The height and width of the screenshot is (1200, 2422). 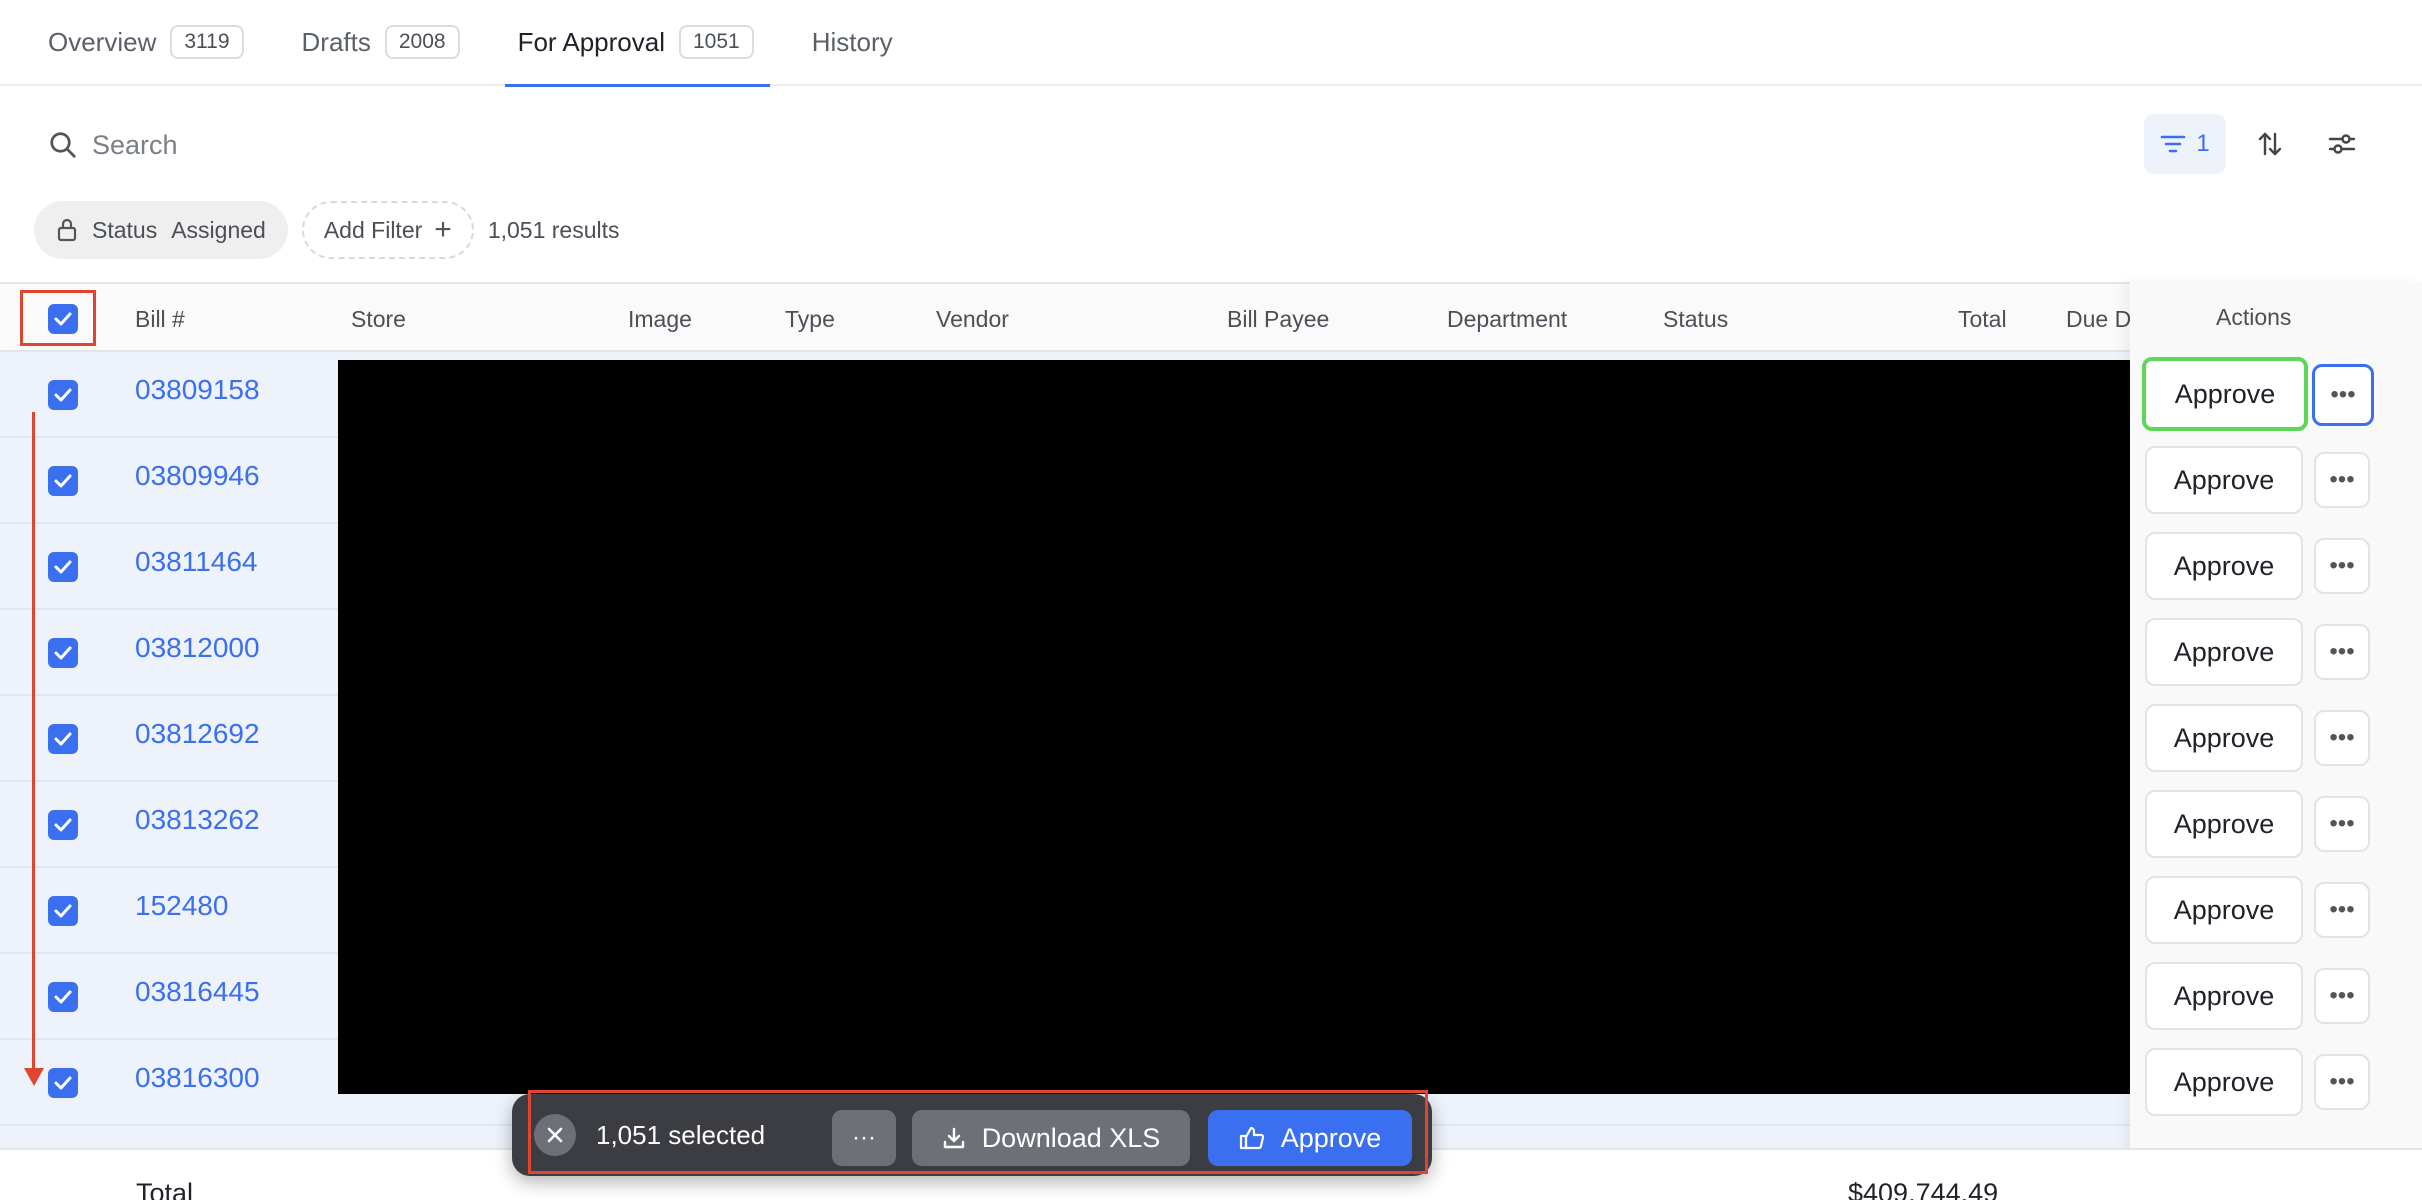 I want to click on selection-arrow, so click(x=33, y=742).